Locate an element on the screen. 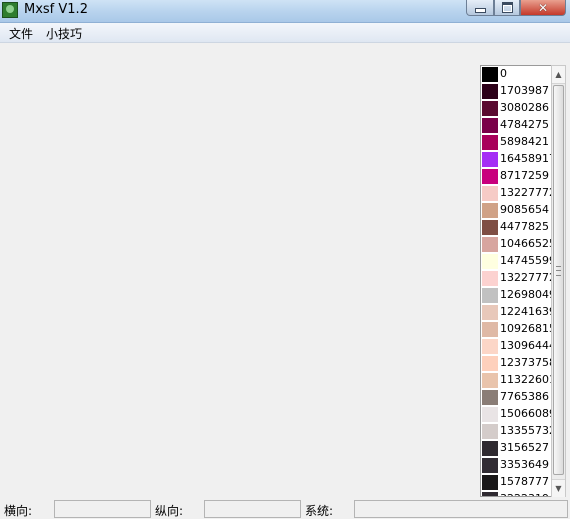 The height and width of the screenshot is (519, 570). palette-row: 5898421 is located at coordinates (516, 142).